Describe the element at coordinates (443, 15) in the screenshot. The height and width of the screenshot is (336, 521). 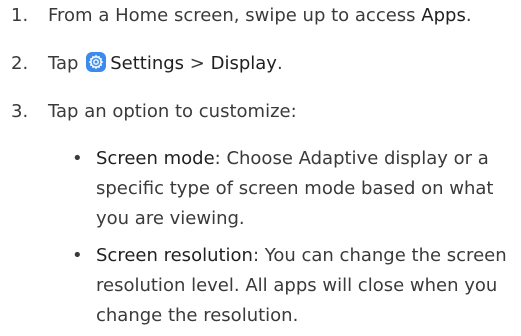
I see `apps-label: Apps` at that location.